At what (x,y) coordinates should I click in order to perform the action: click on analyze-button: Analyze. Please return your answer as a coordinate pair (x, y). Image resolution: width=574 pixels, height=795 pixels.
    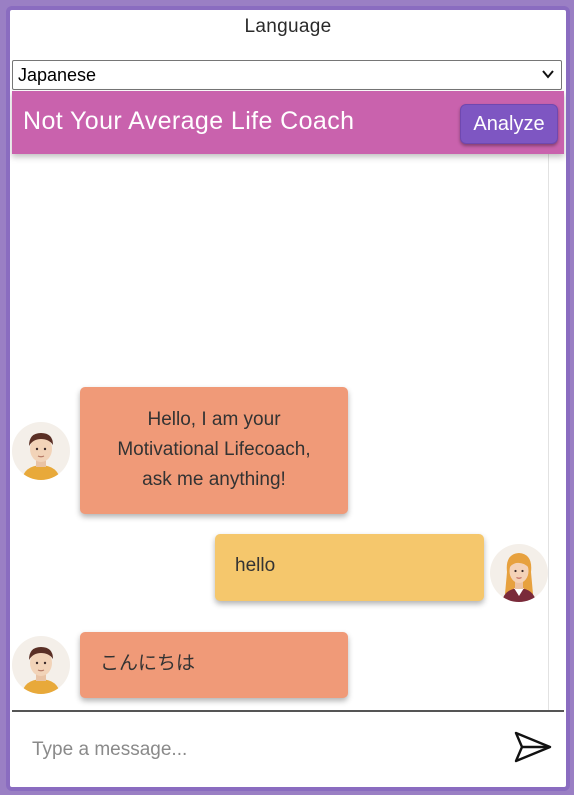
    Looking at the image, I should click on (509, 124).